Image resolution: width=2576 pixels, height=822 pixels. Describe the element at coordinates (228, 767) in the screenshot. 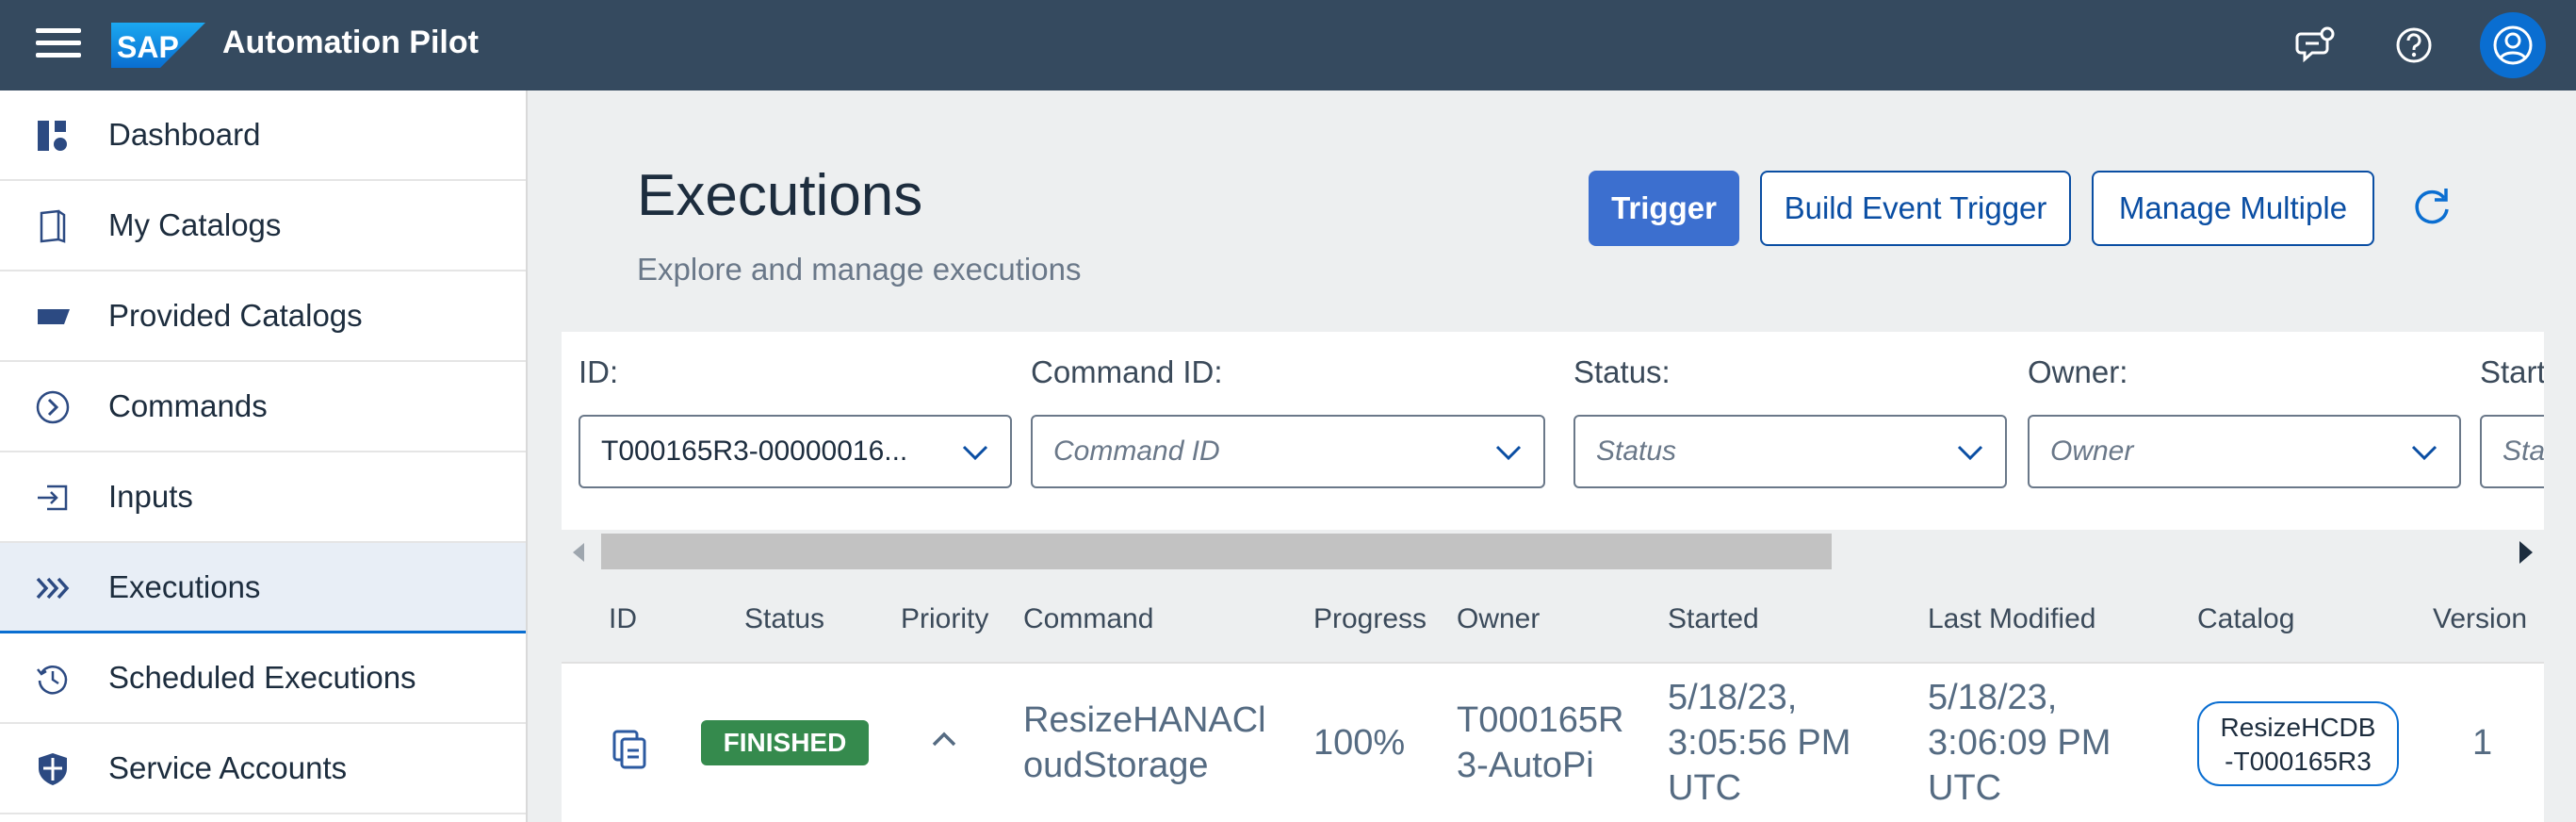

I see `sidebar-item-label: Service Accounts` at that location.